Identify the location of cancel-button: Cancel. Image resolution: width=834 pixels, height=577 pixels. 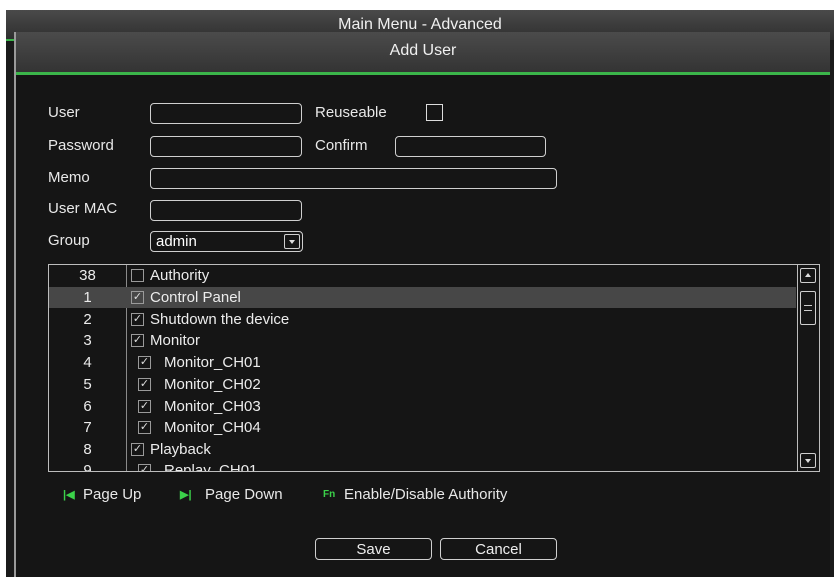
(498, 549).